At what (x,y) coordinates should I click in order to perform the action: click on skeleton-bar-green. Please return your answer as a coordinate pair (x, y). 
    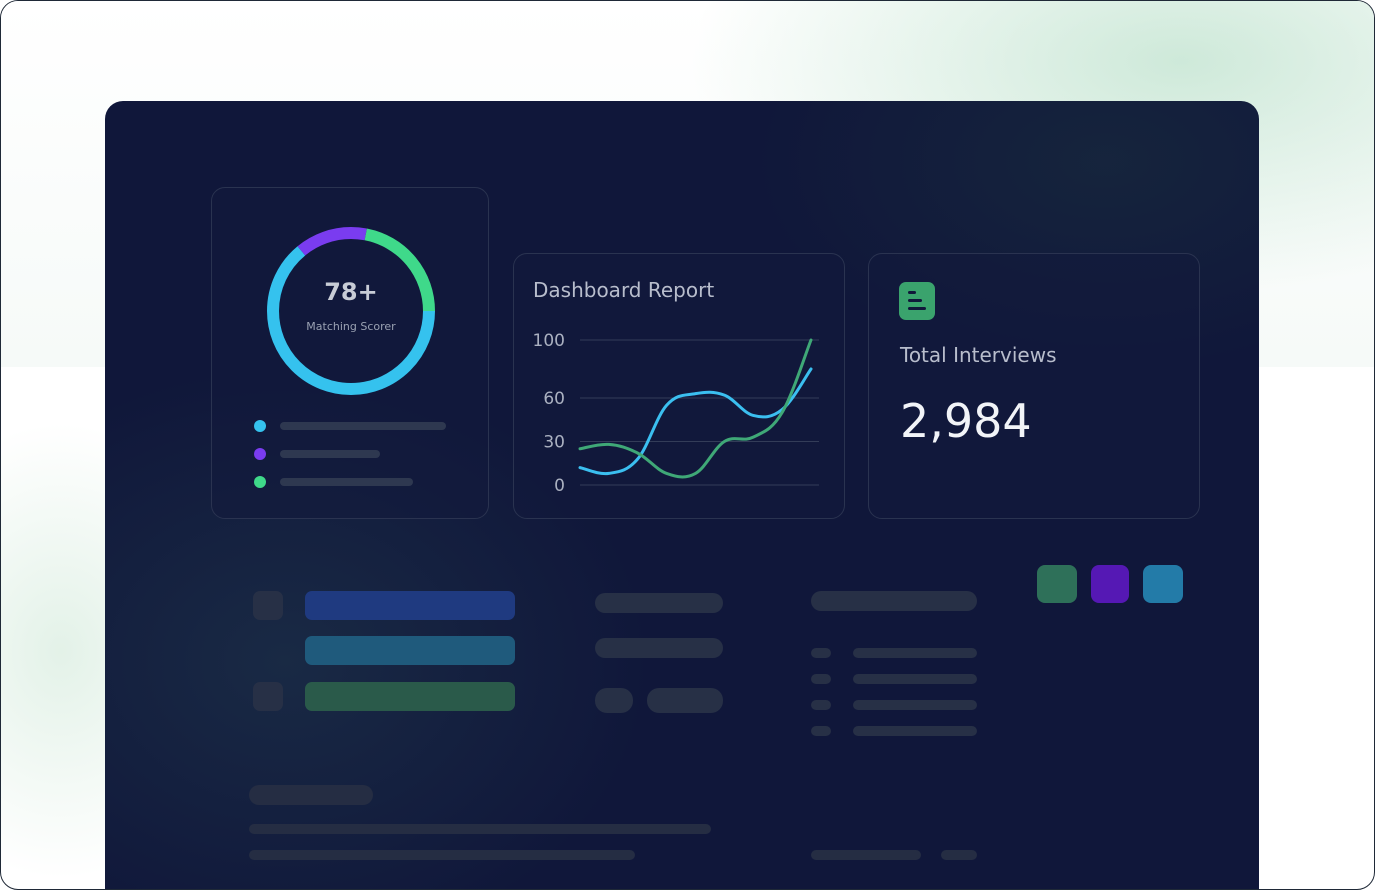
    Looking at the image, I should click on (410, 696).